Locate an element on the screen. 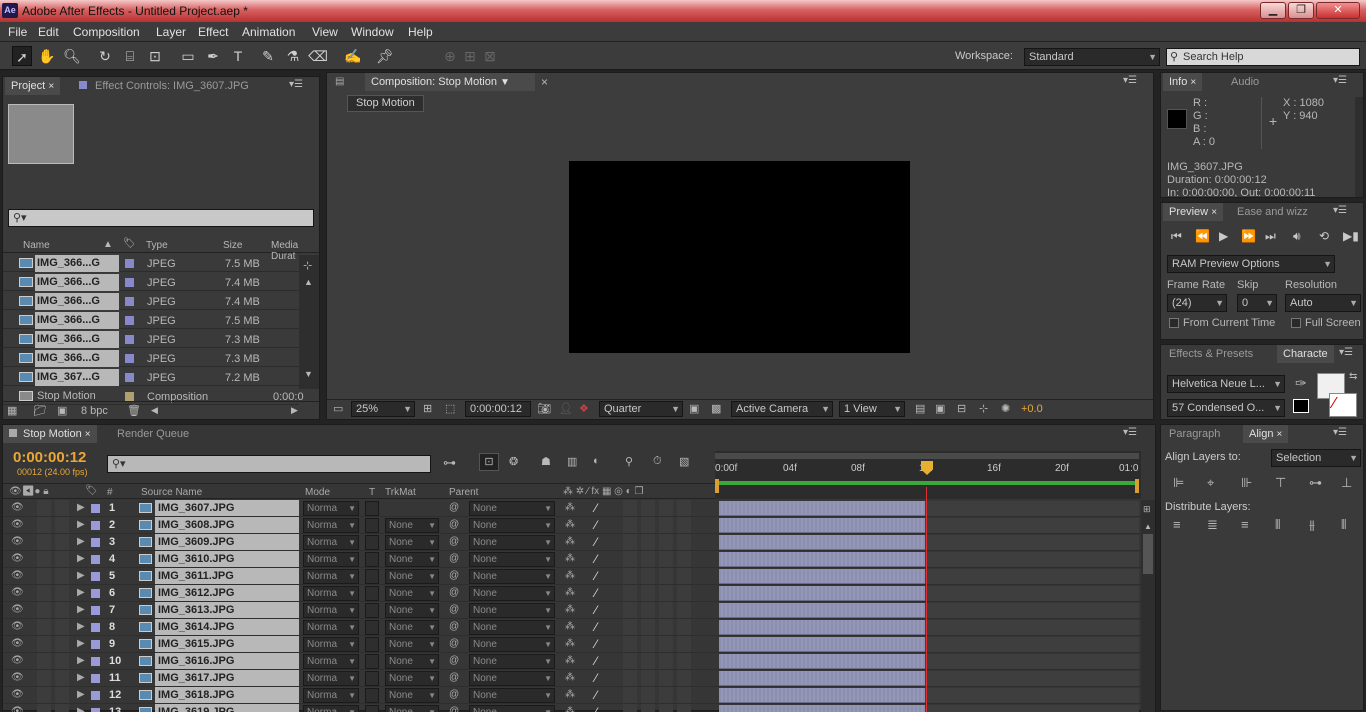 This screenshot has width=1366, height=712. menu-effect: Effect is located at coordinates (213, 32).